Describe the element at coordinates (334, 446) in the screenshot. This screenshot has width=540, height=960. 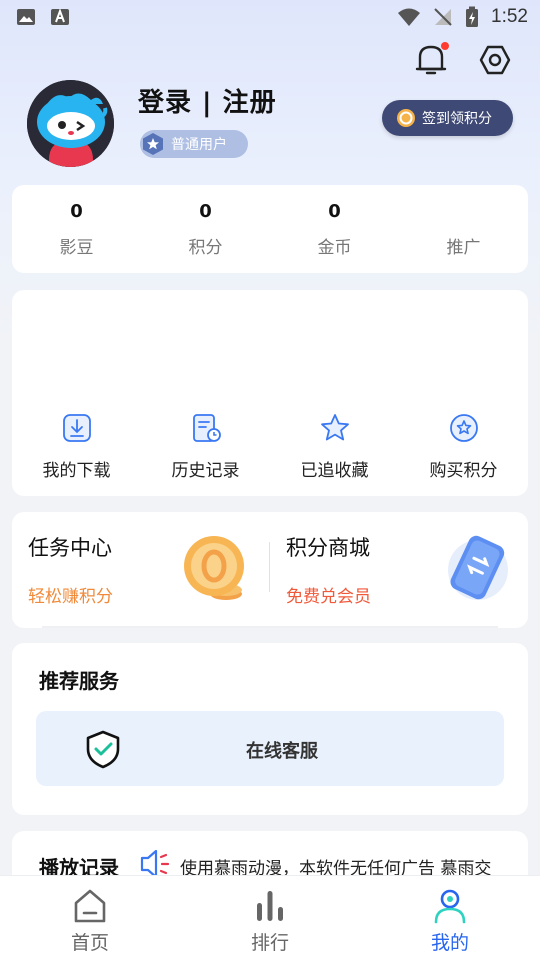
I see `tool-favorites: 已追收藏` at that location.